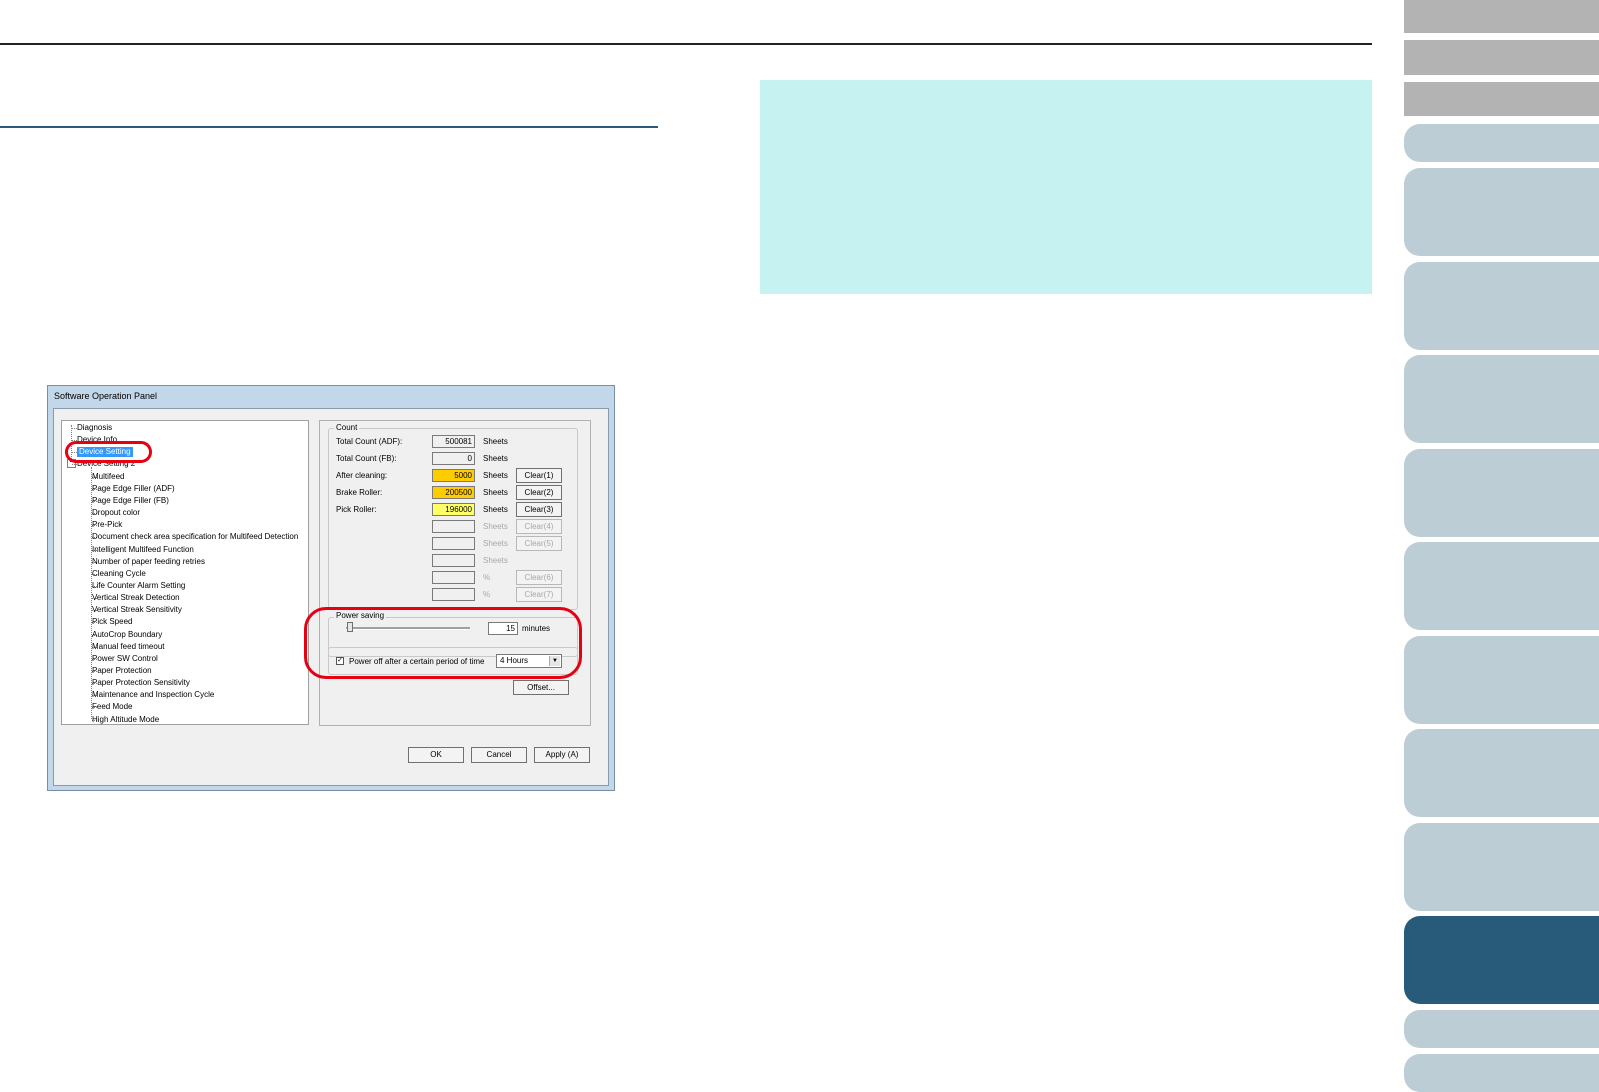 This screenshot has height=1092, width=1599. I want to click on tree-item: Feed Mode, so click(112, 707).